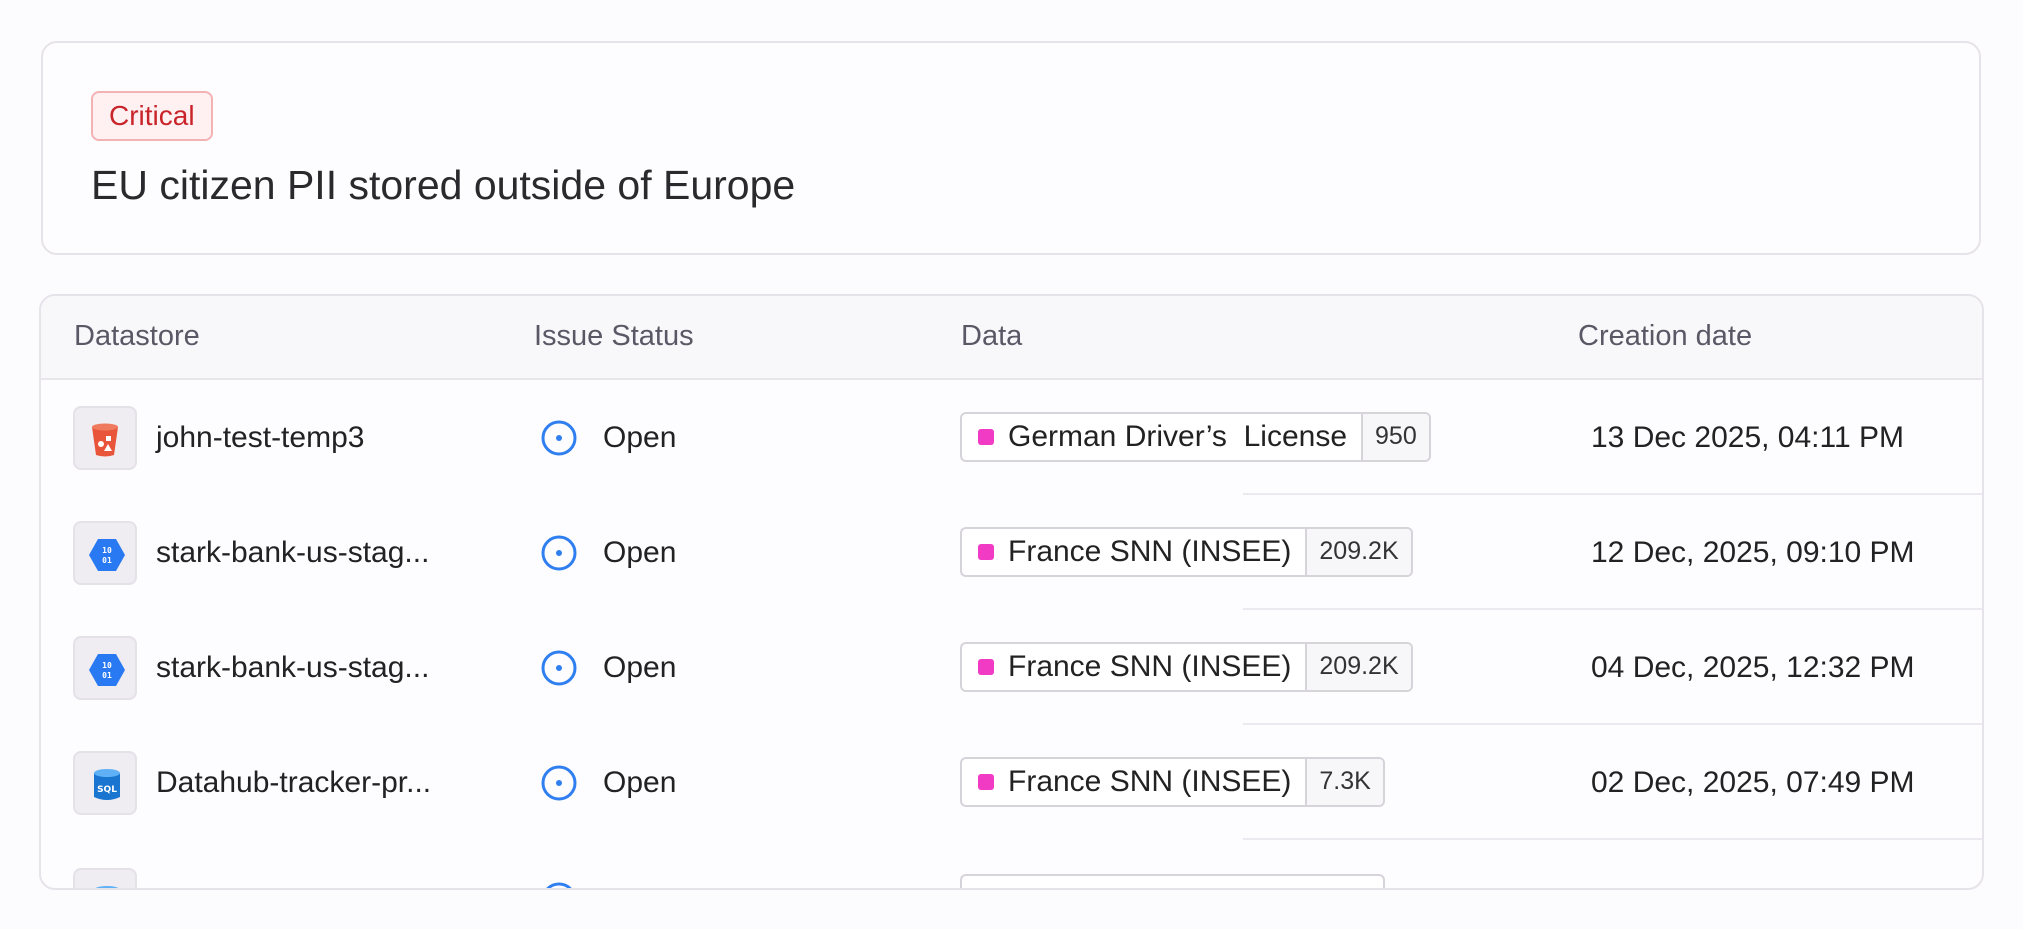 The image size is (2023, 929). Describe the element at coordinates (1753, 667) in the screenshot. I see `creation-date: 04 Dec, 2025, 12:32 PM` at that location.